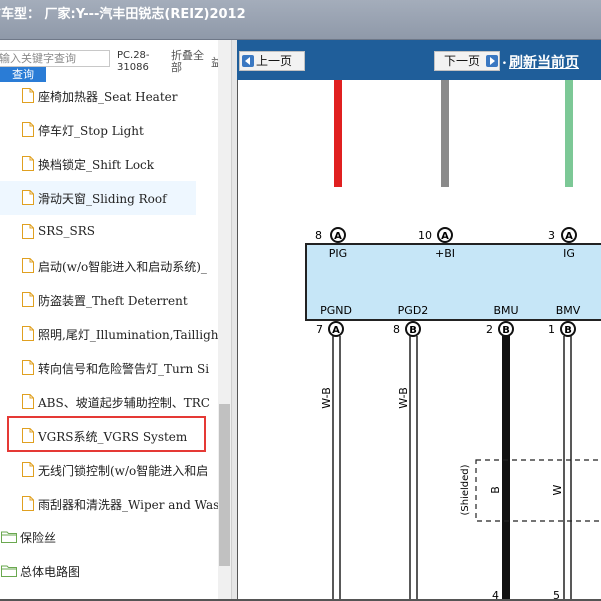 This screenshot has width=601, height=601. I want to click on wire-bmu, so click(506, 468).